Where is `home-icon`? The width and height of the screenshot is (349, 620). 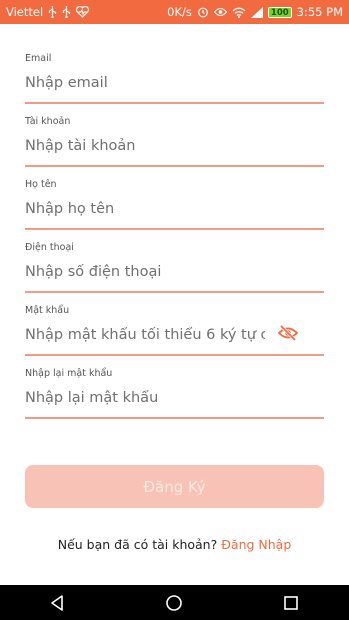 home-icon is located at coordinates (174, 602).